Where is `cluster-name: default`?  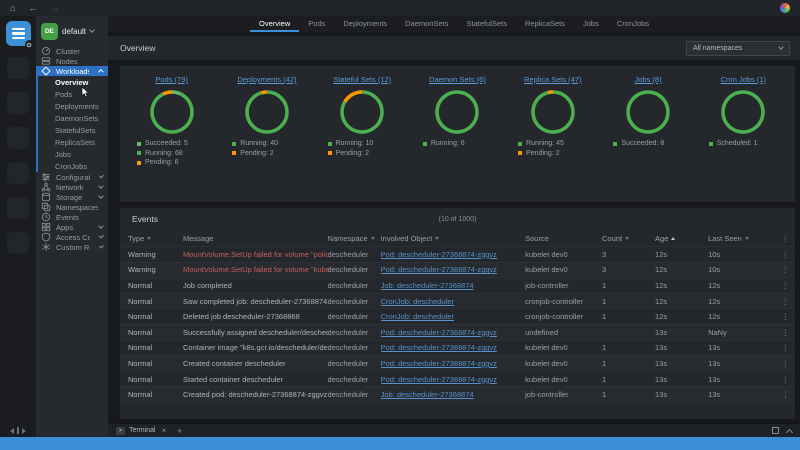 cluster-name: default is located at coordinates (74, 31).